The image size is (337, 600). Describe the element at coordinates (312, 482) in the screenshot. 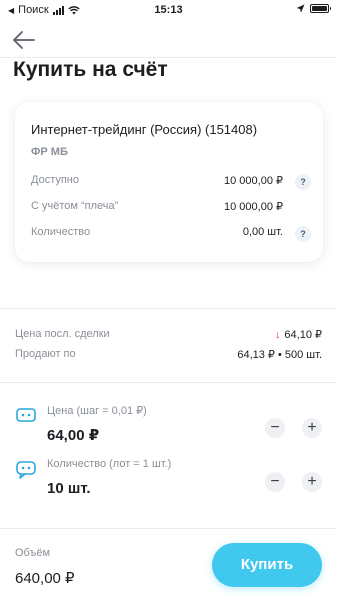

I see `quantity-increment-button: +` at that location.